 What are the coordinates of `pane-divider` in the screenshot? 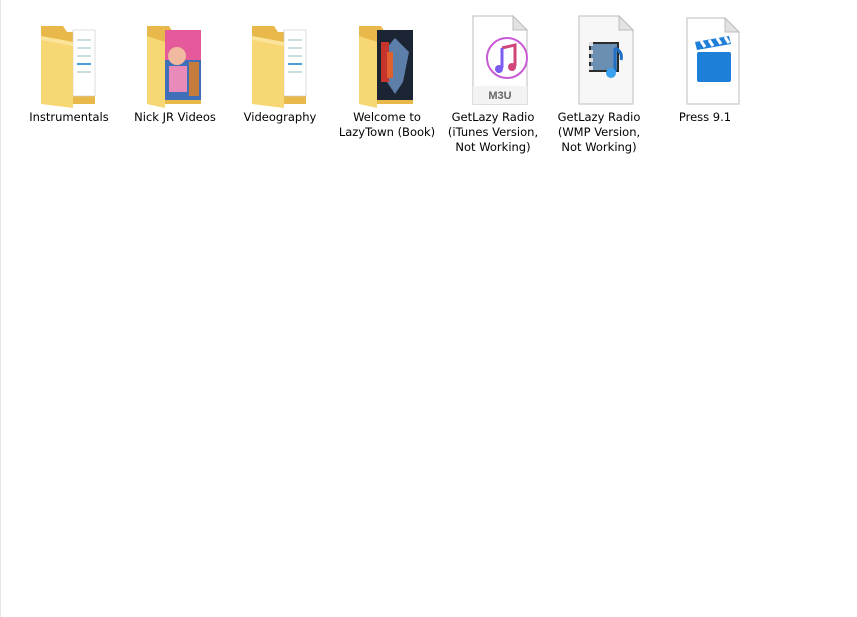 It's located at (0, 308).